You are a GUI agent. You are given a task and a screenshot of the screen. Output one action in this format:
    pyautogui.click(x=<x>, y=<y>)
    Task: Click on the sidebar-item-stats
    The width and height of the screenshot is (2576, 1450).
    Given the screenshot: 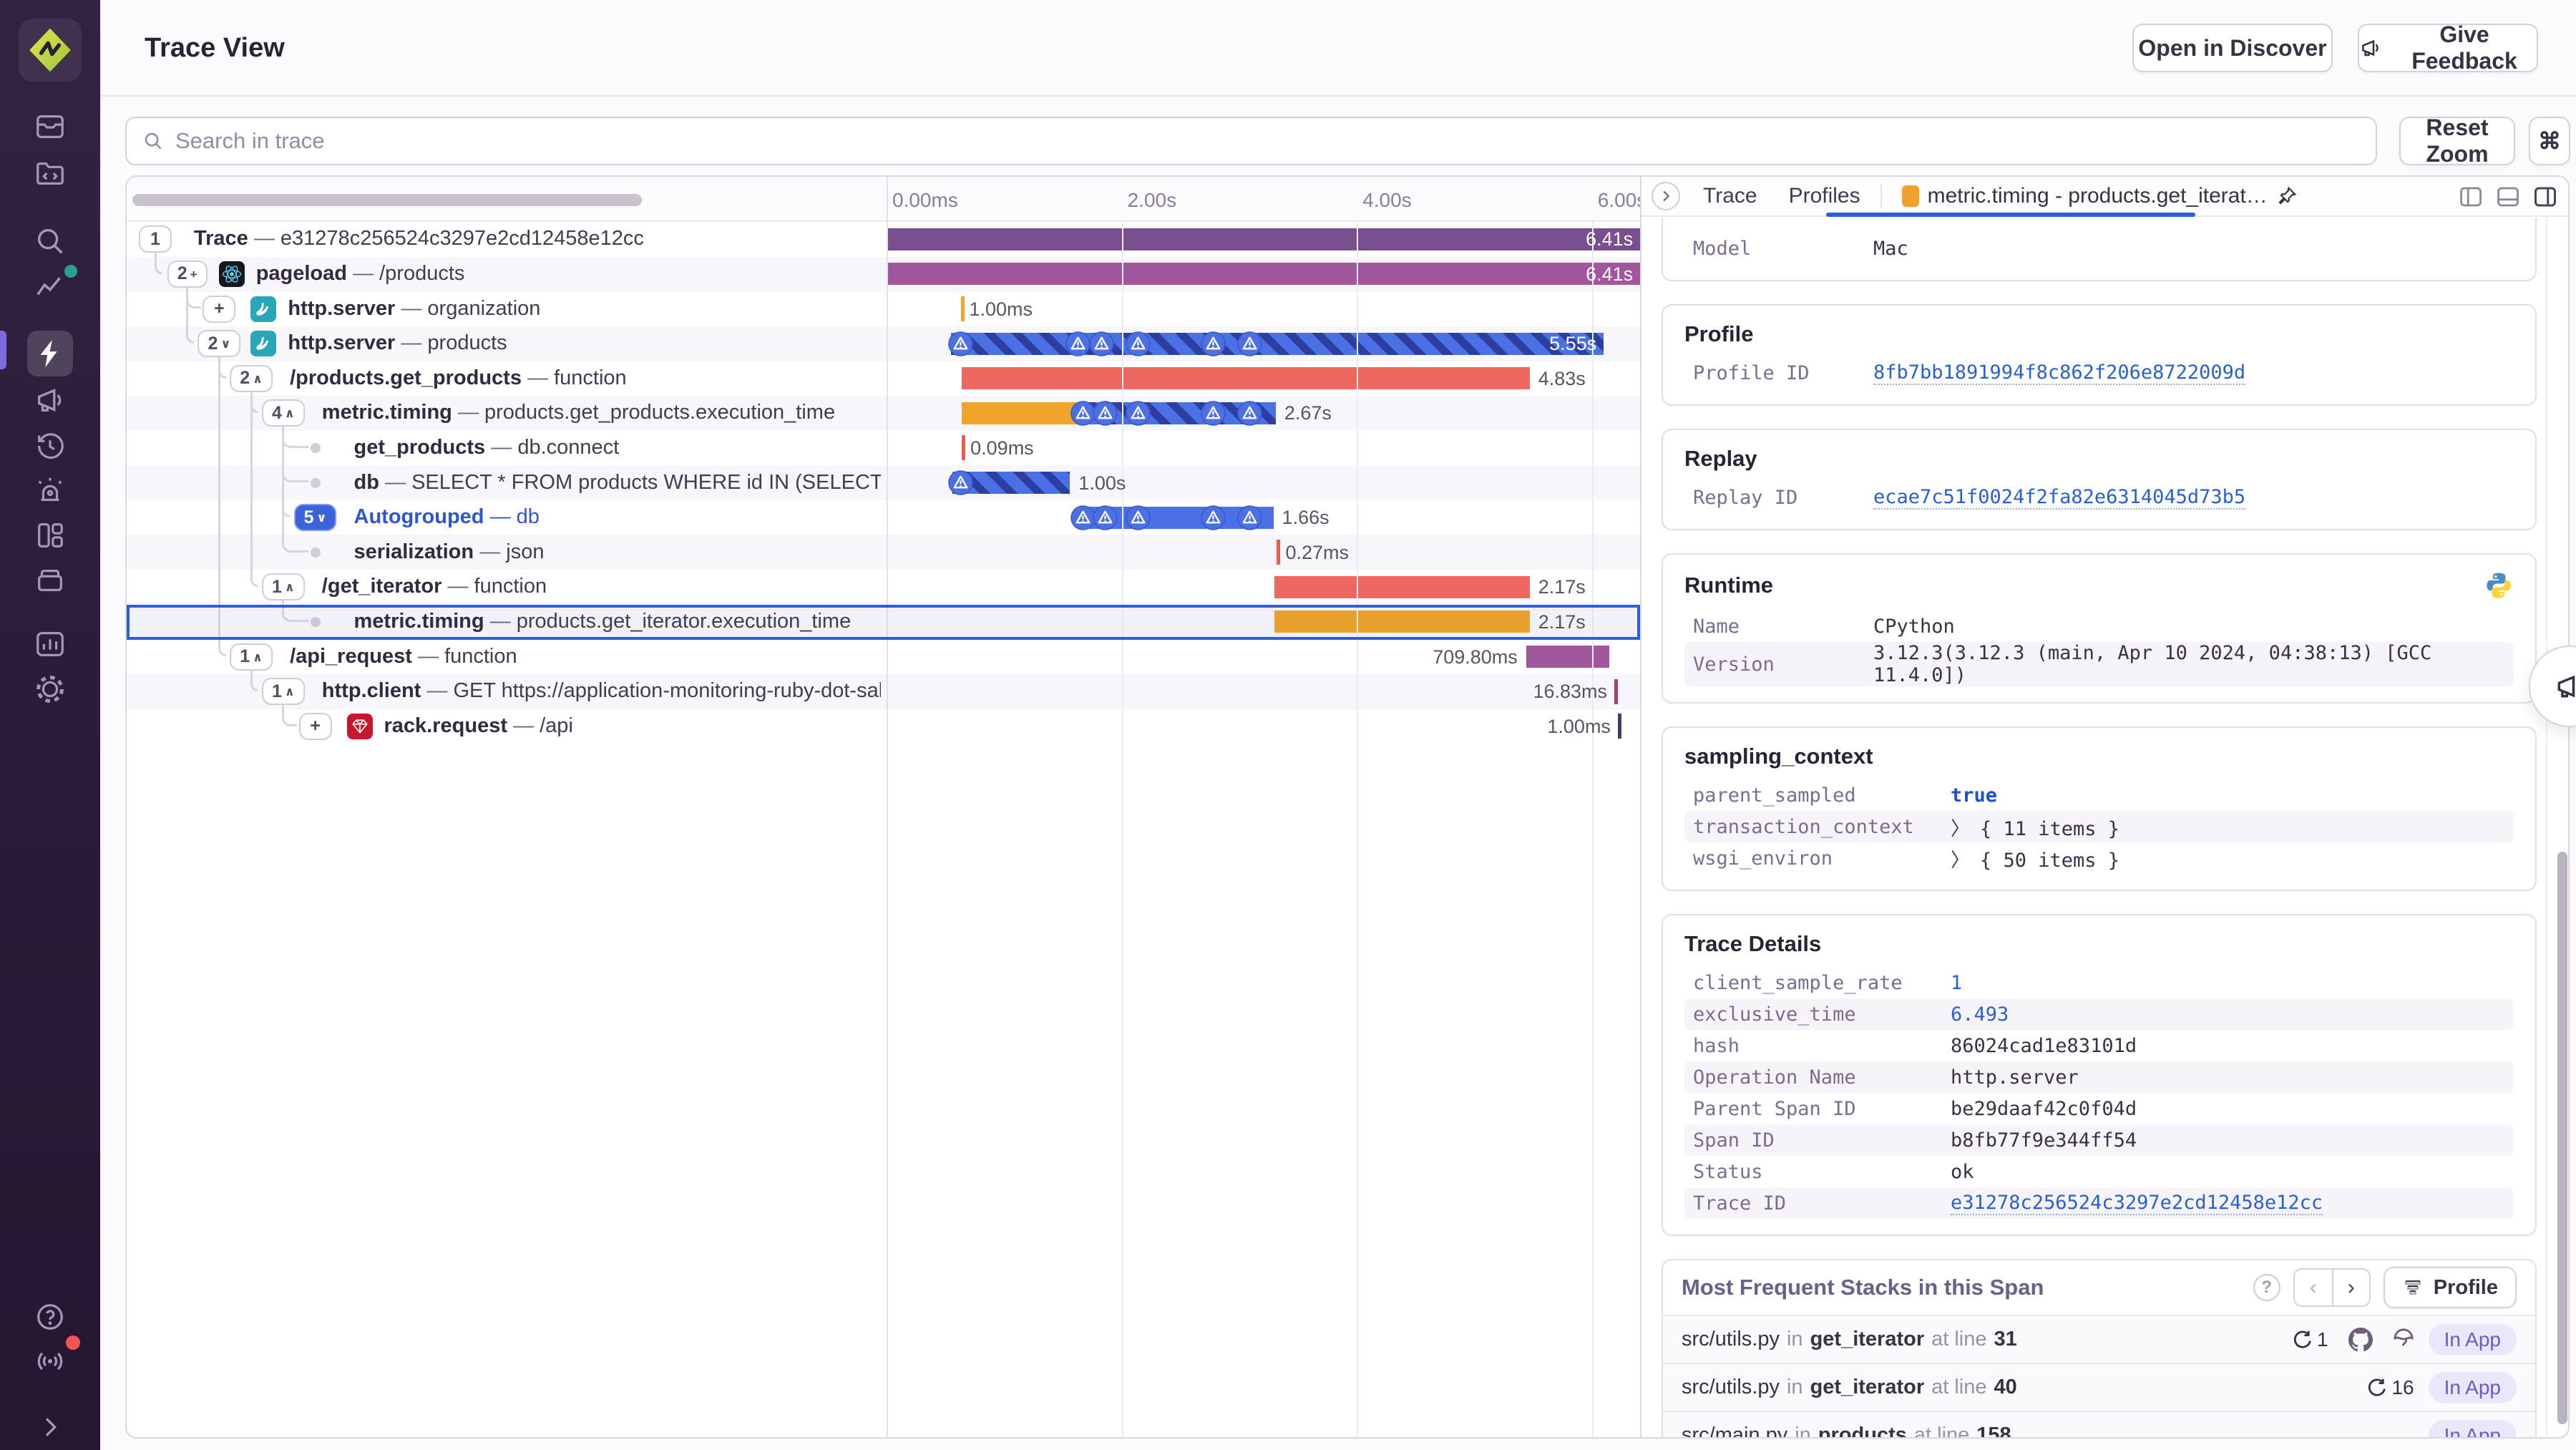 What is the action you would take?
    pyautogui.click(x=50, y=644)
    